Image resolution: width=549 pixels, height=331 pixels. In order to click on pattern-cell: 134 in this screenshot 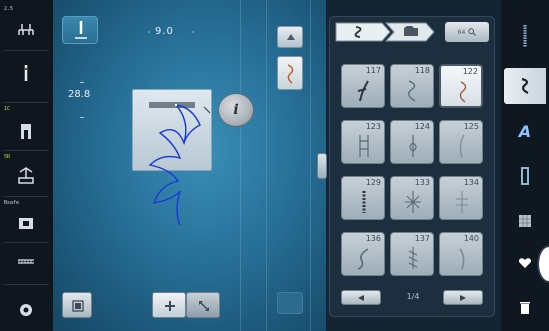, I will do `click(461, 198)`.